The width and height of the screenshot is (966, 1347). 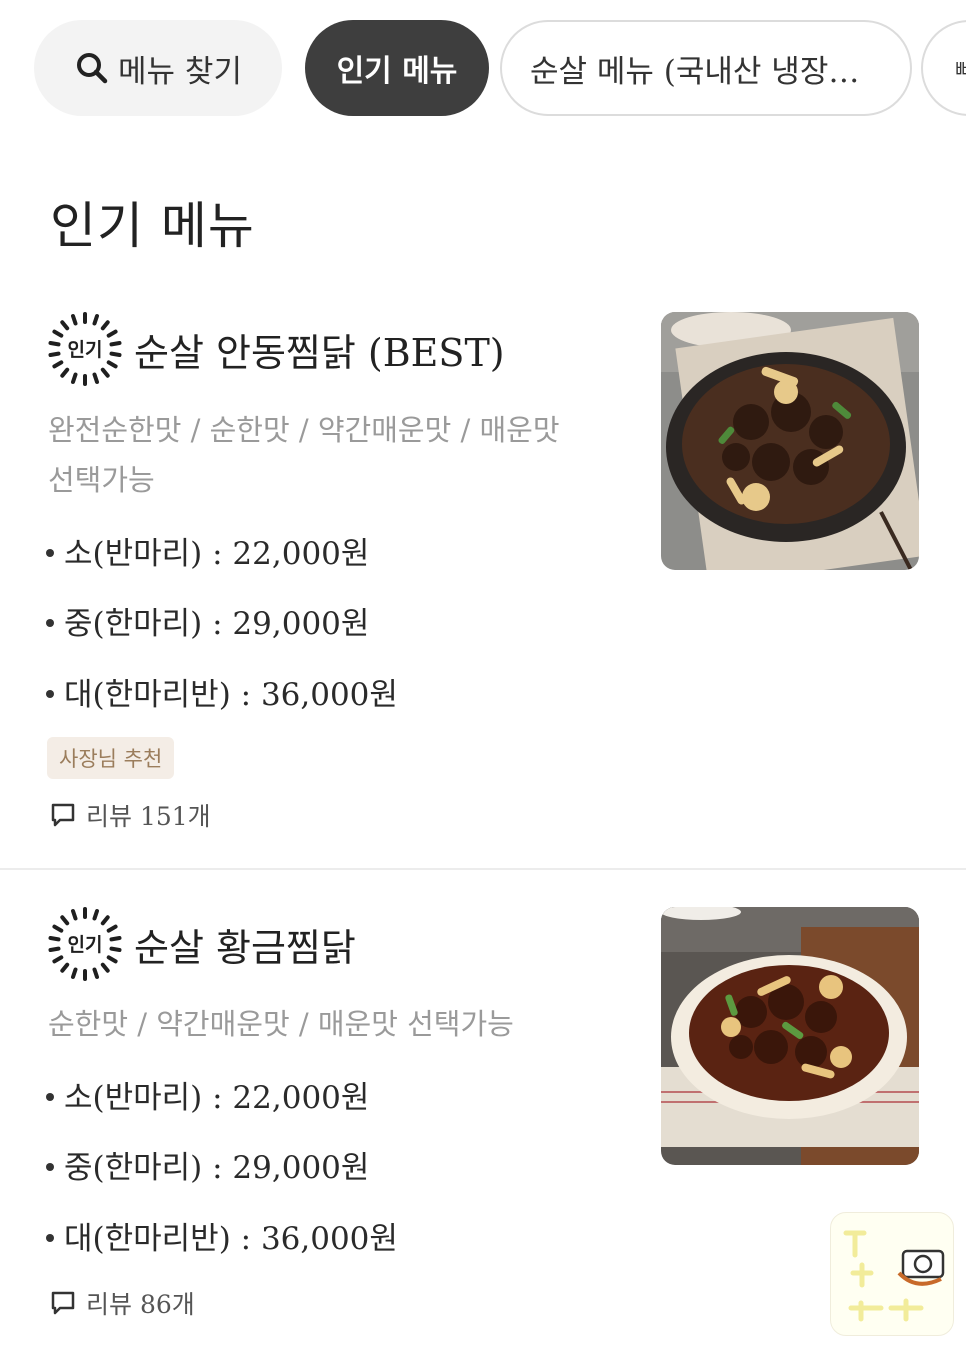 I want to click on category-chip-bar: 메뉴 찾기 인기 메뉴 순살 메뉴 (국내산 냉장육… 뼈, so click(x=500, y=69).